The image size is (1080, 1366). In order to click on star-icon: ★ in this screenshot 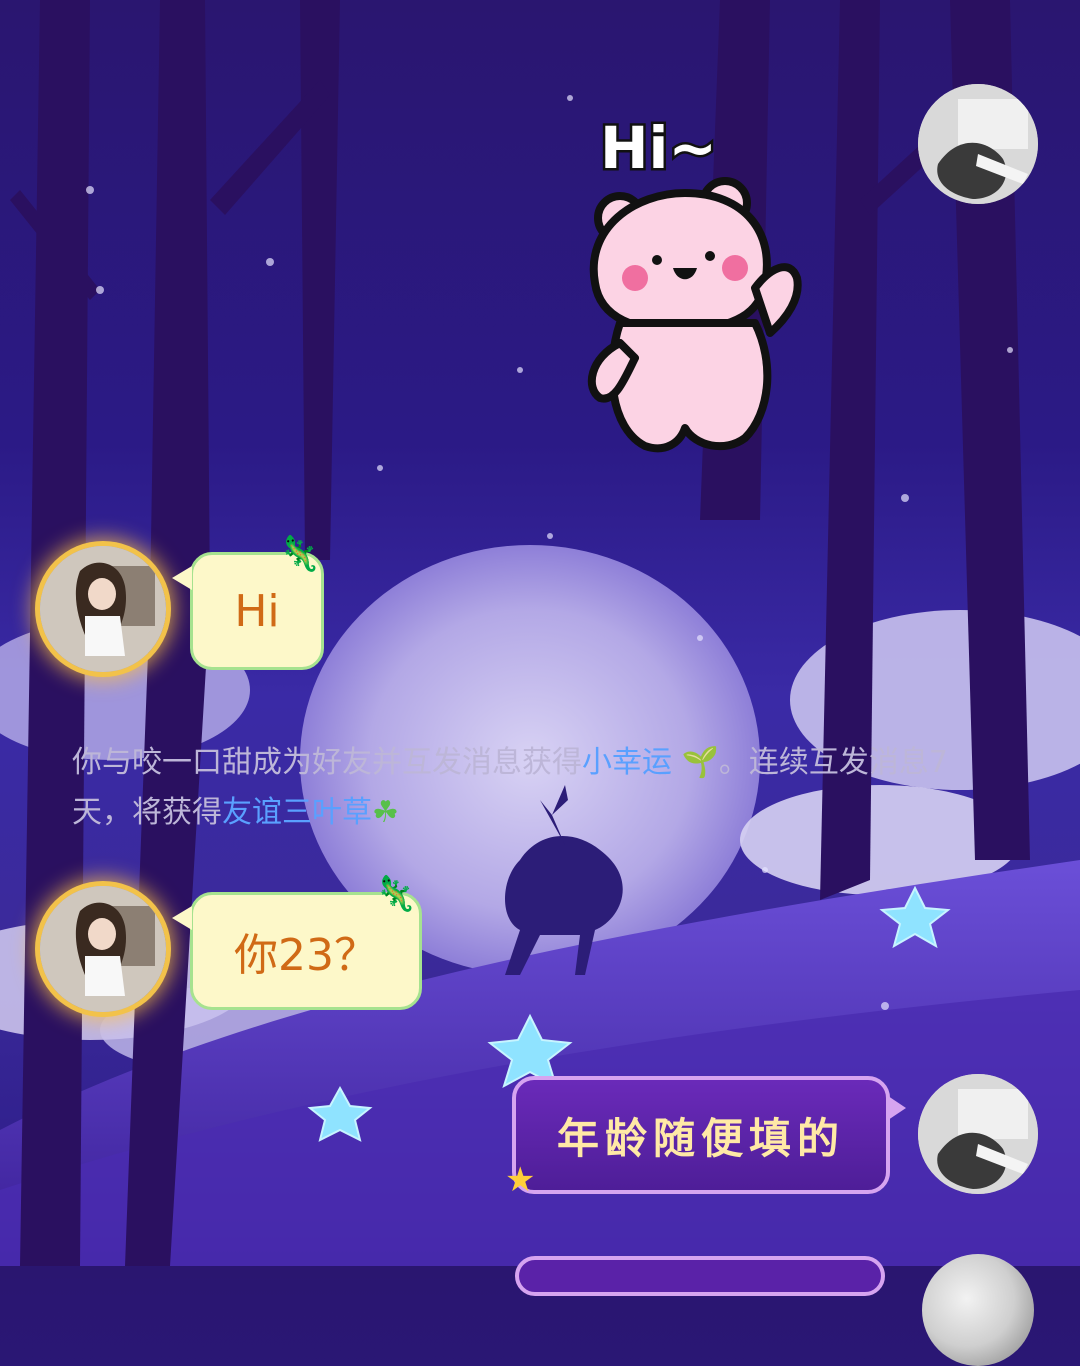, I will do `click(520, 1180)`.